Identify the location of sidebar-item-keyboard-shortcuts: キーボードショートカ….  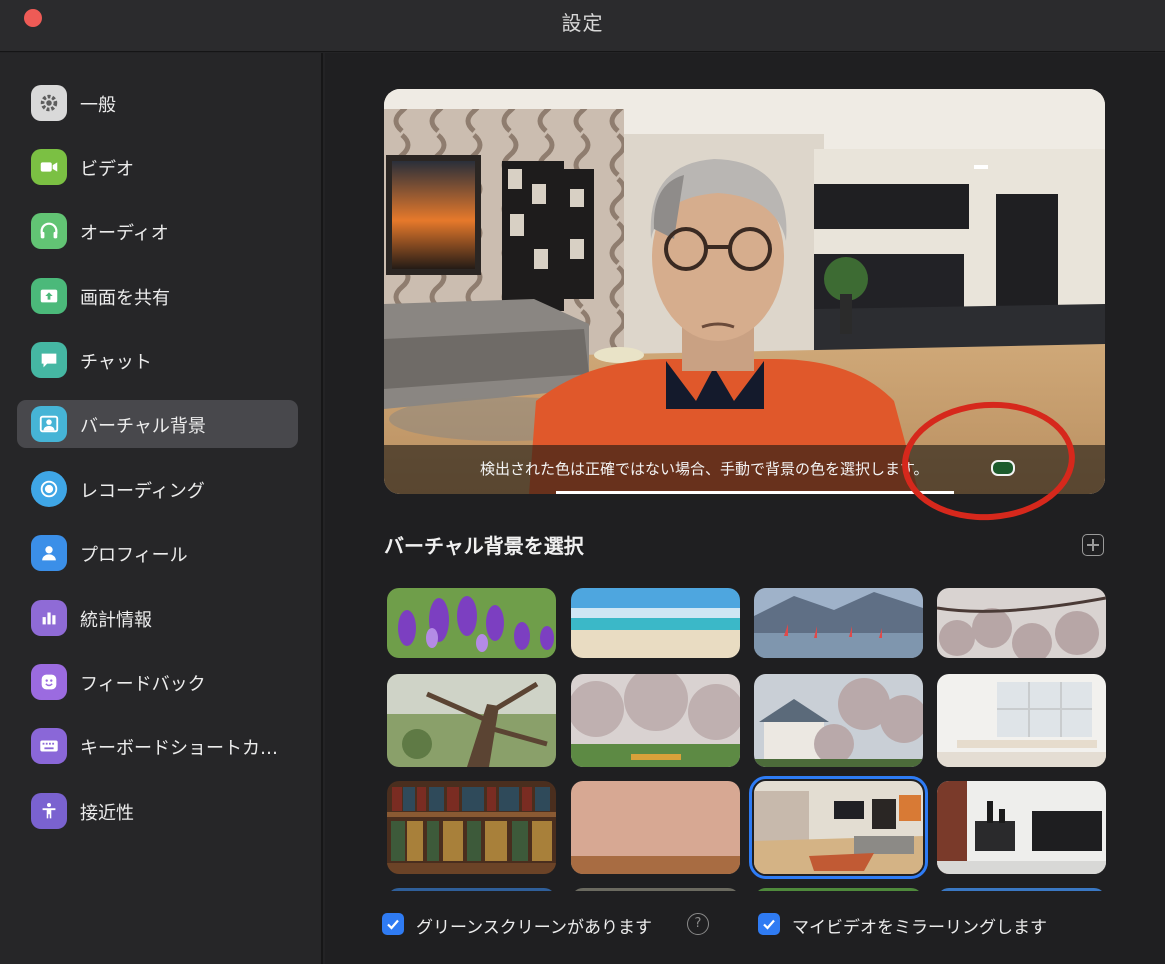
(157, 746).